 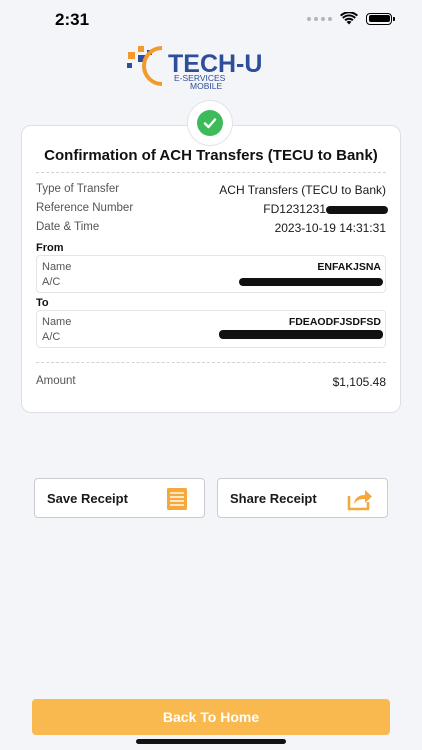 What do you see at coordinates (294, 209) in the screenshot?
I see `reference-number-value: FD1231231` at bounding box center [294, 209].